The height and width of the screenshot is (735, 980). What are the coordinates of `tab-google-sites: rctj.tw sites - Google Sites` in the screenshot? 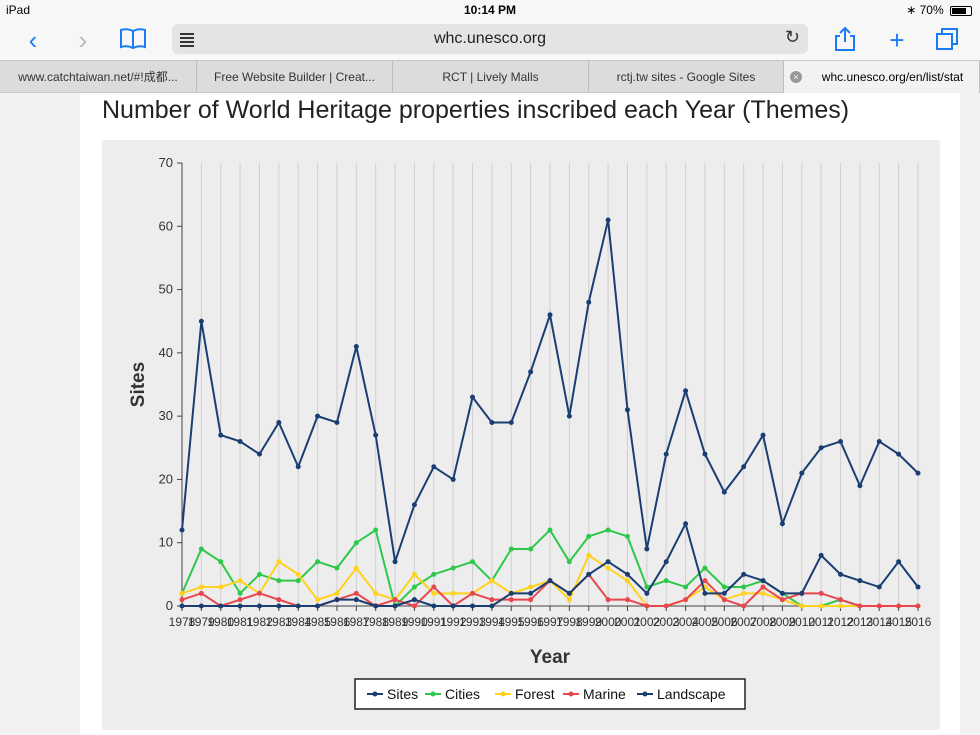 It's located at (686, 77).